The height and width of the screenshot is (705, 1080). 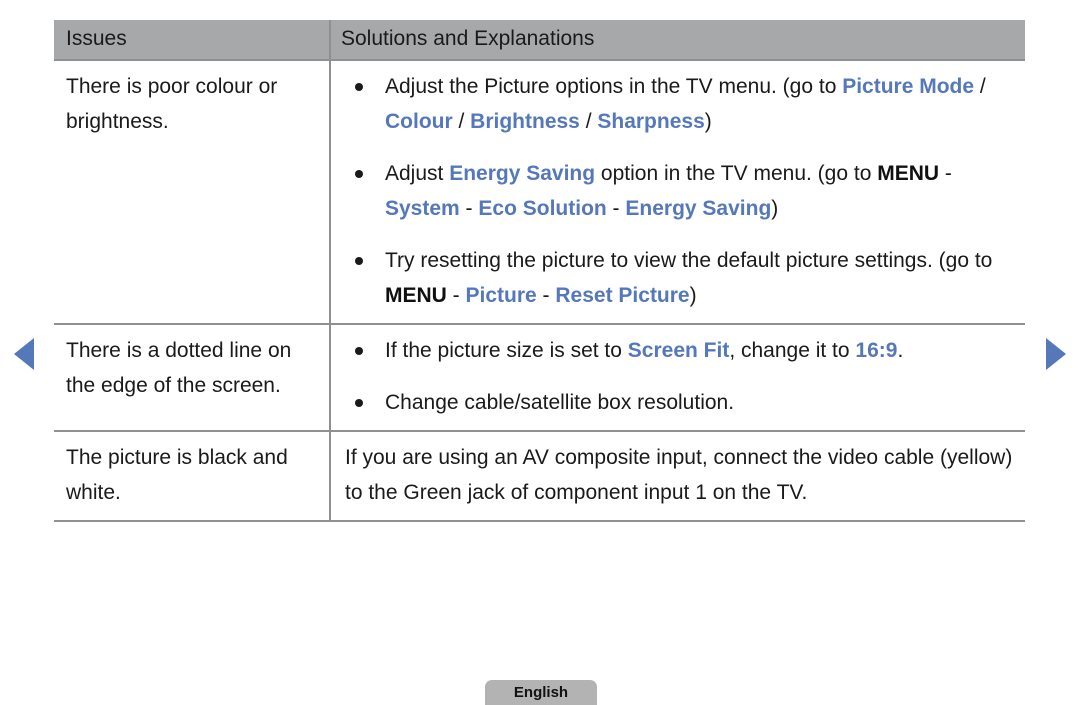 What do you see at coordinates (677, 40) in the screenshot?
I see `column-header-solutions: Solutions and Explanations` at bounding box center [677, 40].